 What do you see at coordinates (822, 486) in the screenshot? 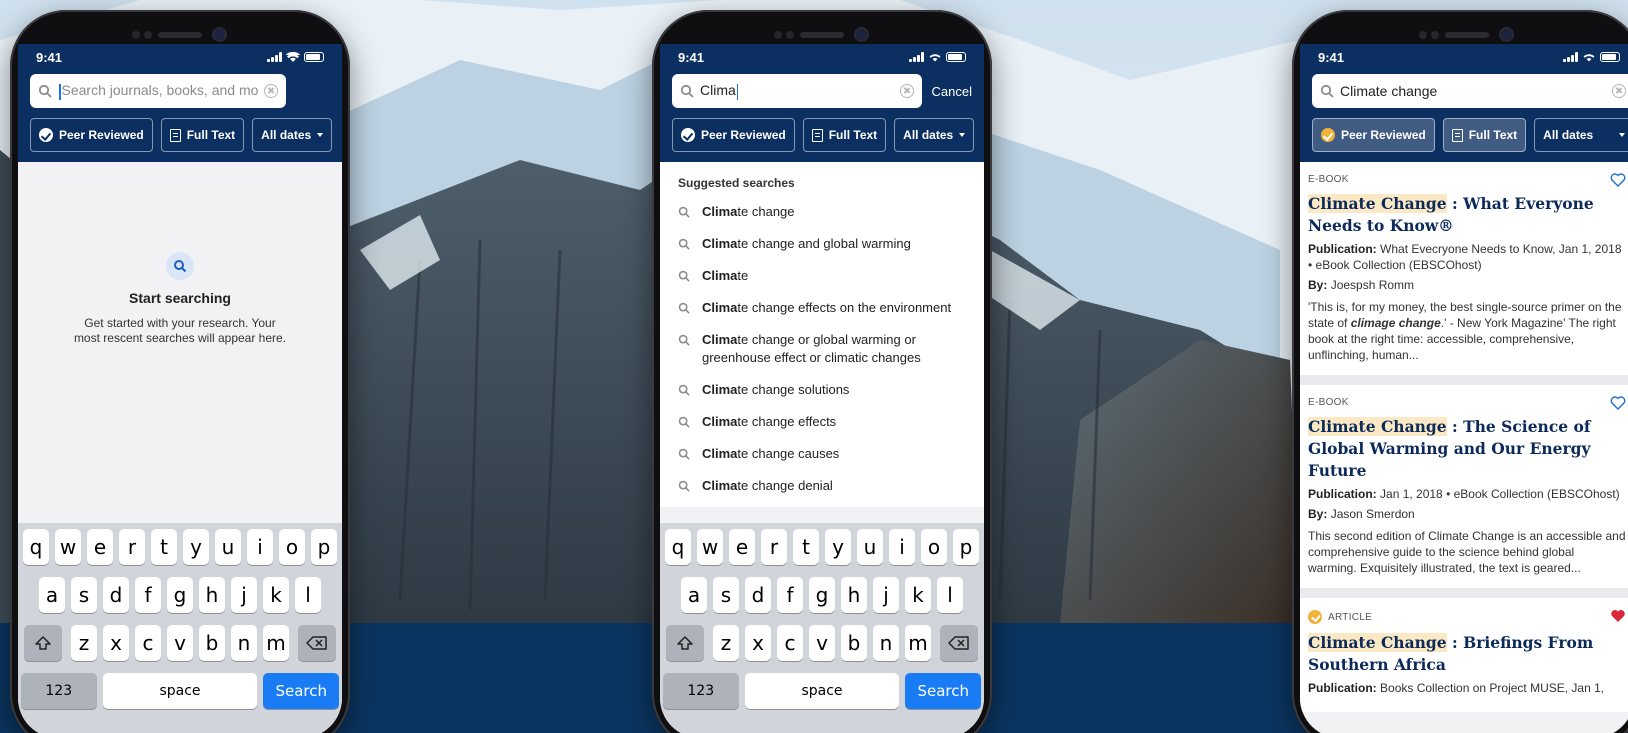
I see `suggestion-item: Climate change denial` at bounding box center [822, 486].